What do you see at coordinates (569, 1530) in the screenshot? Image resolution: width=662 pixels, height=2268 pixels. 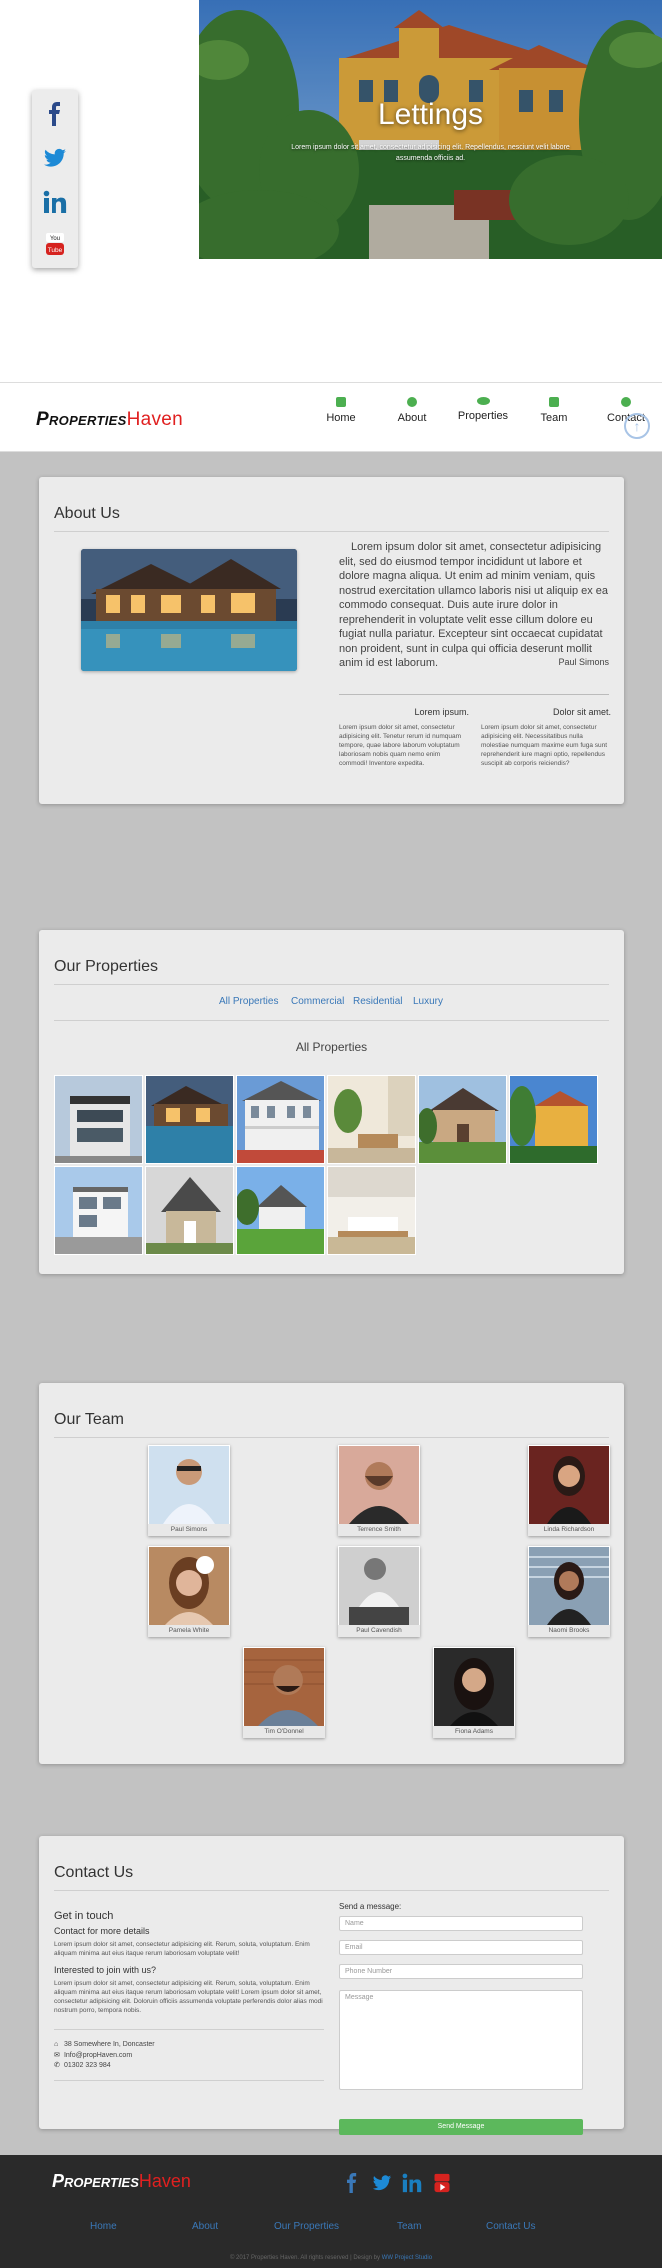 I see `member-name: Linda Richardson` at bounding box center [569, 1530].